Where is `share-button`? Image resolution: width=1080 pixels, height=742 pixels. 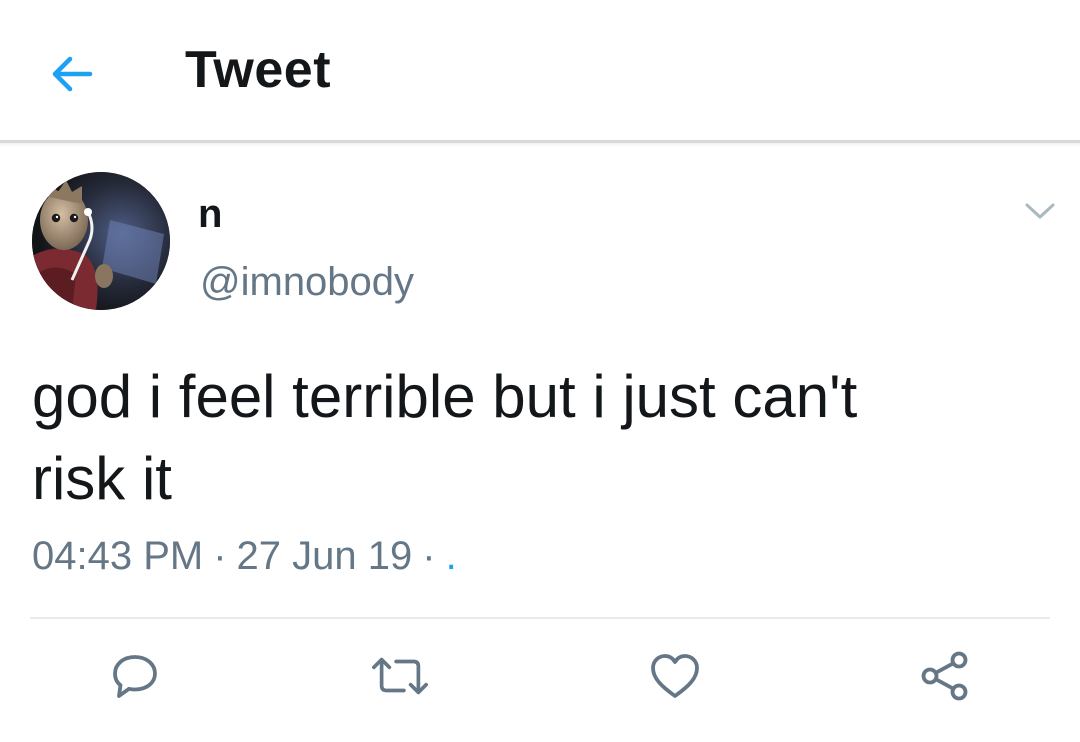 share-button is located at coordinates (945, 676).